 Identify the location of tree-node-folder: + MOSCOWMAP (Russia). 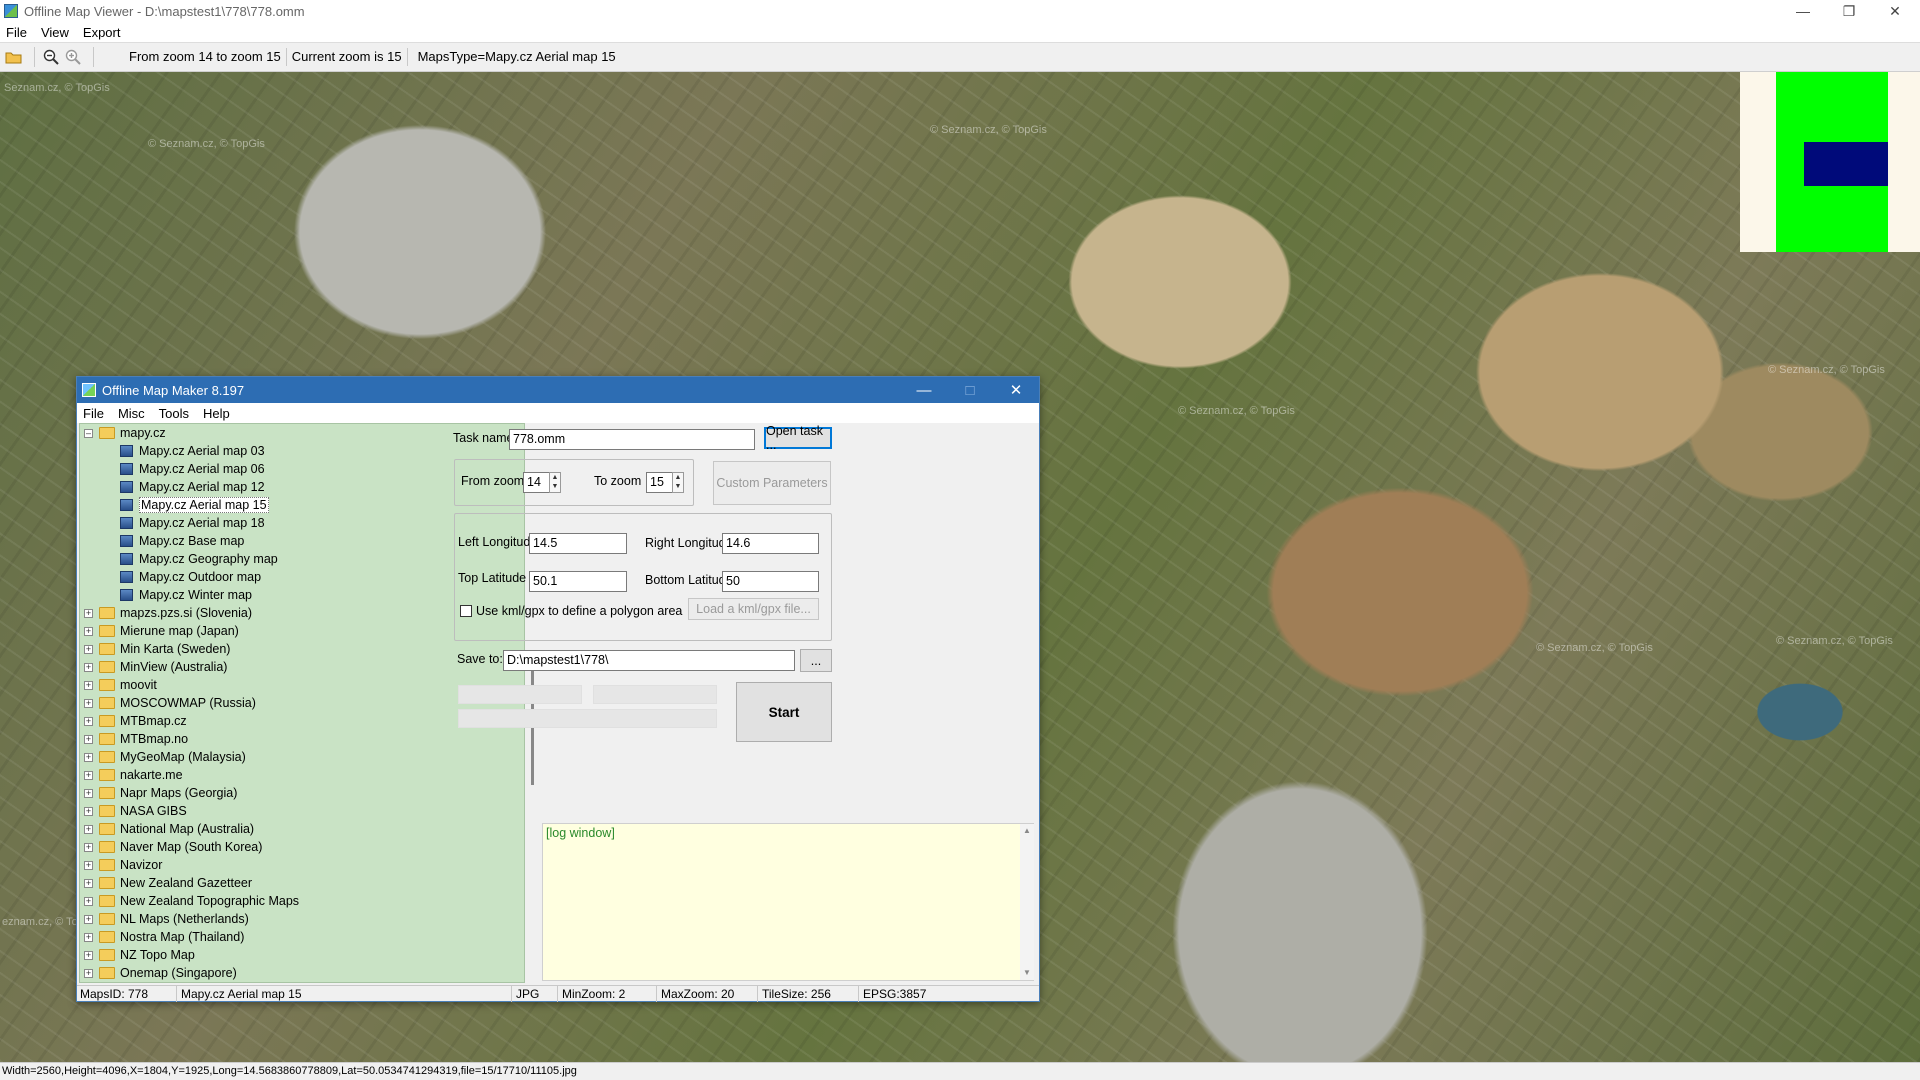
(170, 703).